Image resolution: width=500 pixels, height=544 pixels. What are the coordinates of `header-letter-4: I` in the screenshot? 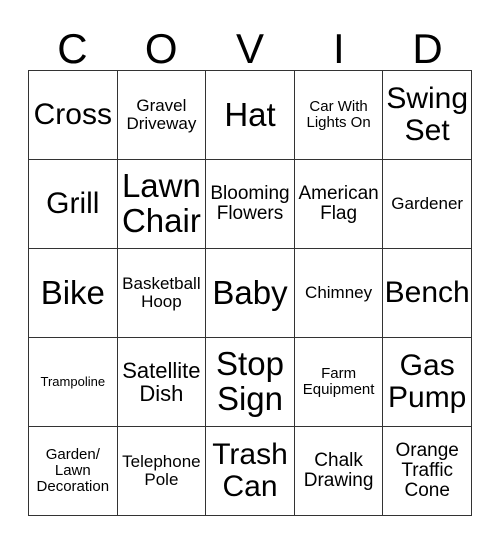 It's located at (338, 48).